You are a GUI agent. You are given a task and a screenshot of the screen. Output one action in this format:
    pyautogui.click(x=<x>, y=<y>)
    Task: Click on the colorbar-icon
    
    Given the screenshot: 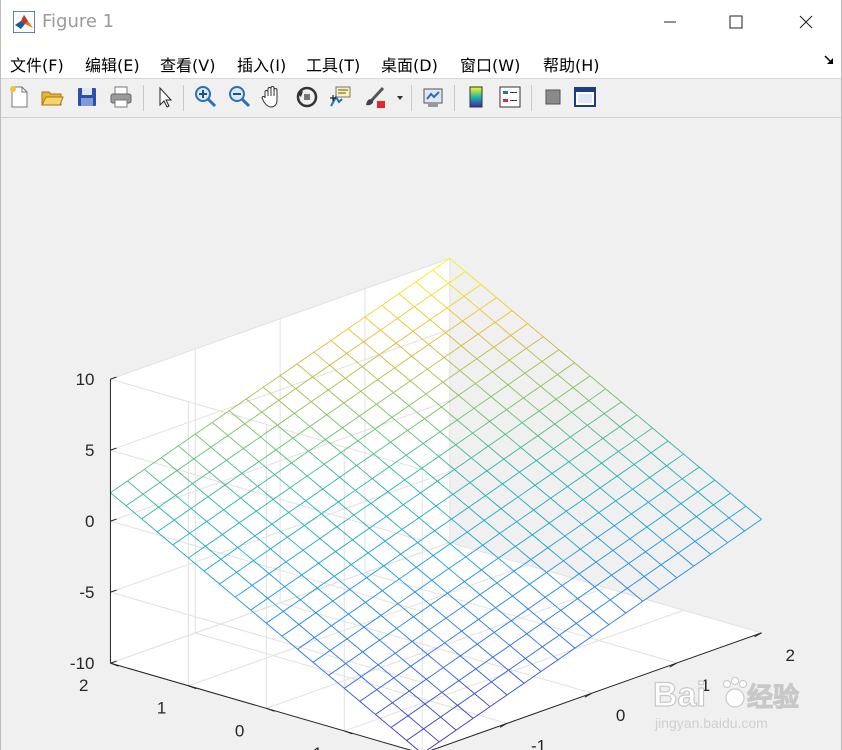 What is the action you would take?
    pyautogui.click(x=476, y=97)
    